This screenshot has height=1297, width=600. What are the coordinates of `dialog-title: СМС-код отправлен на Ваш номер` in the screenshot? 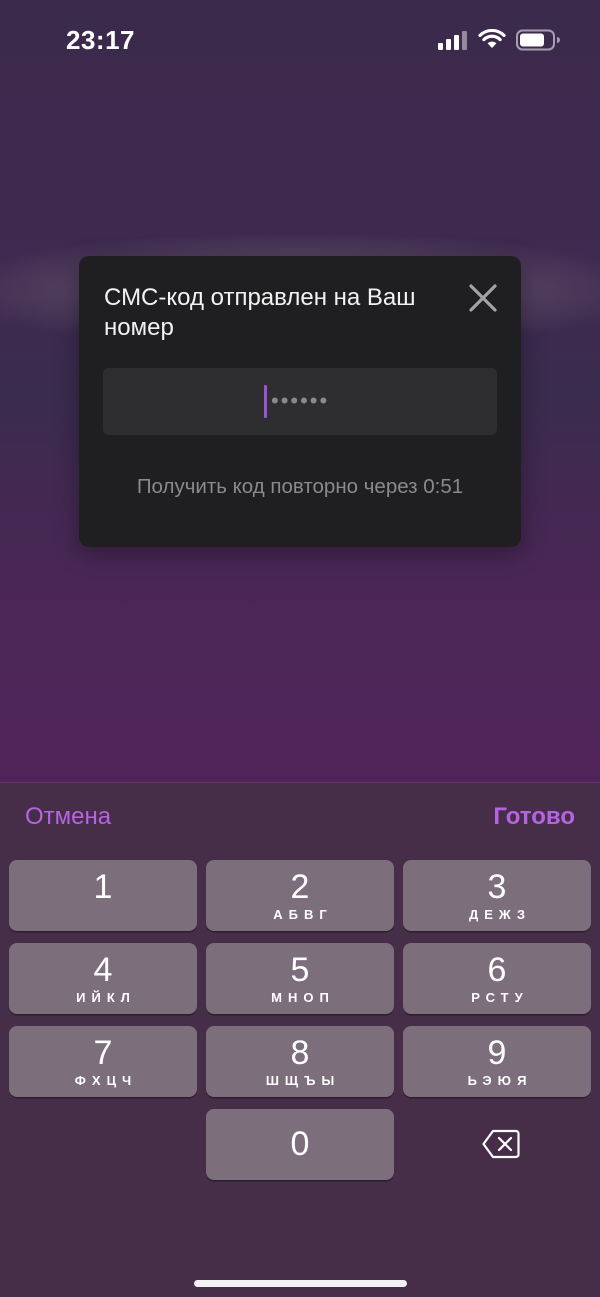 It's located at (260, 312).